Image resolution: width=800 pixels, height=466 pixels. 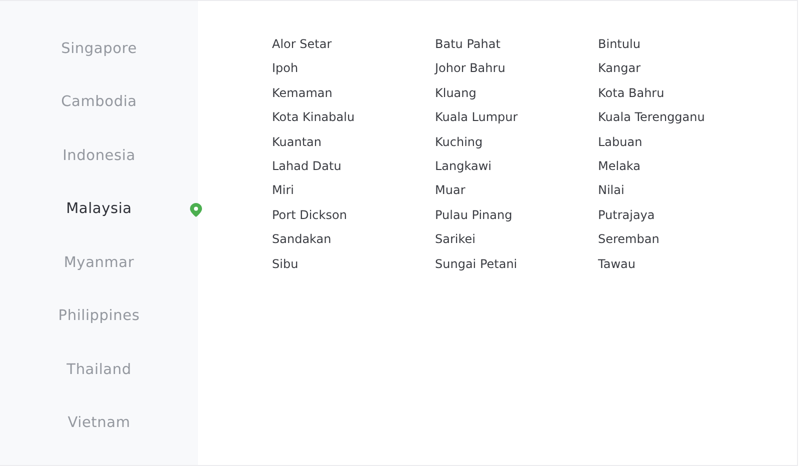 I want to click on city-link: Sandakan, so click(x=353, y=240).